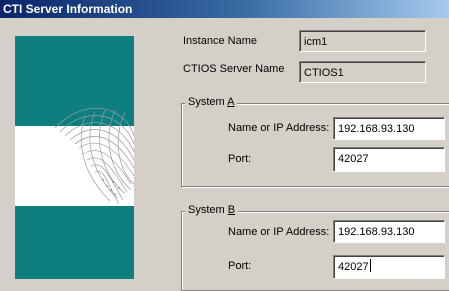  I want to click on system-b-address-label: Name or IP Address:, so click(279, 232).